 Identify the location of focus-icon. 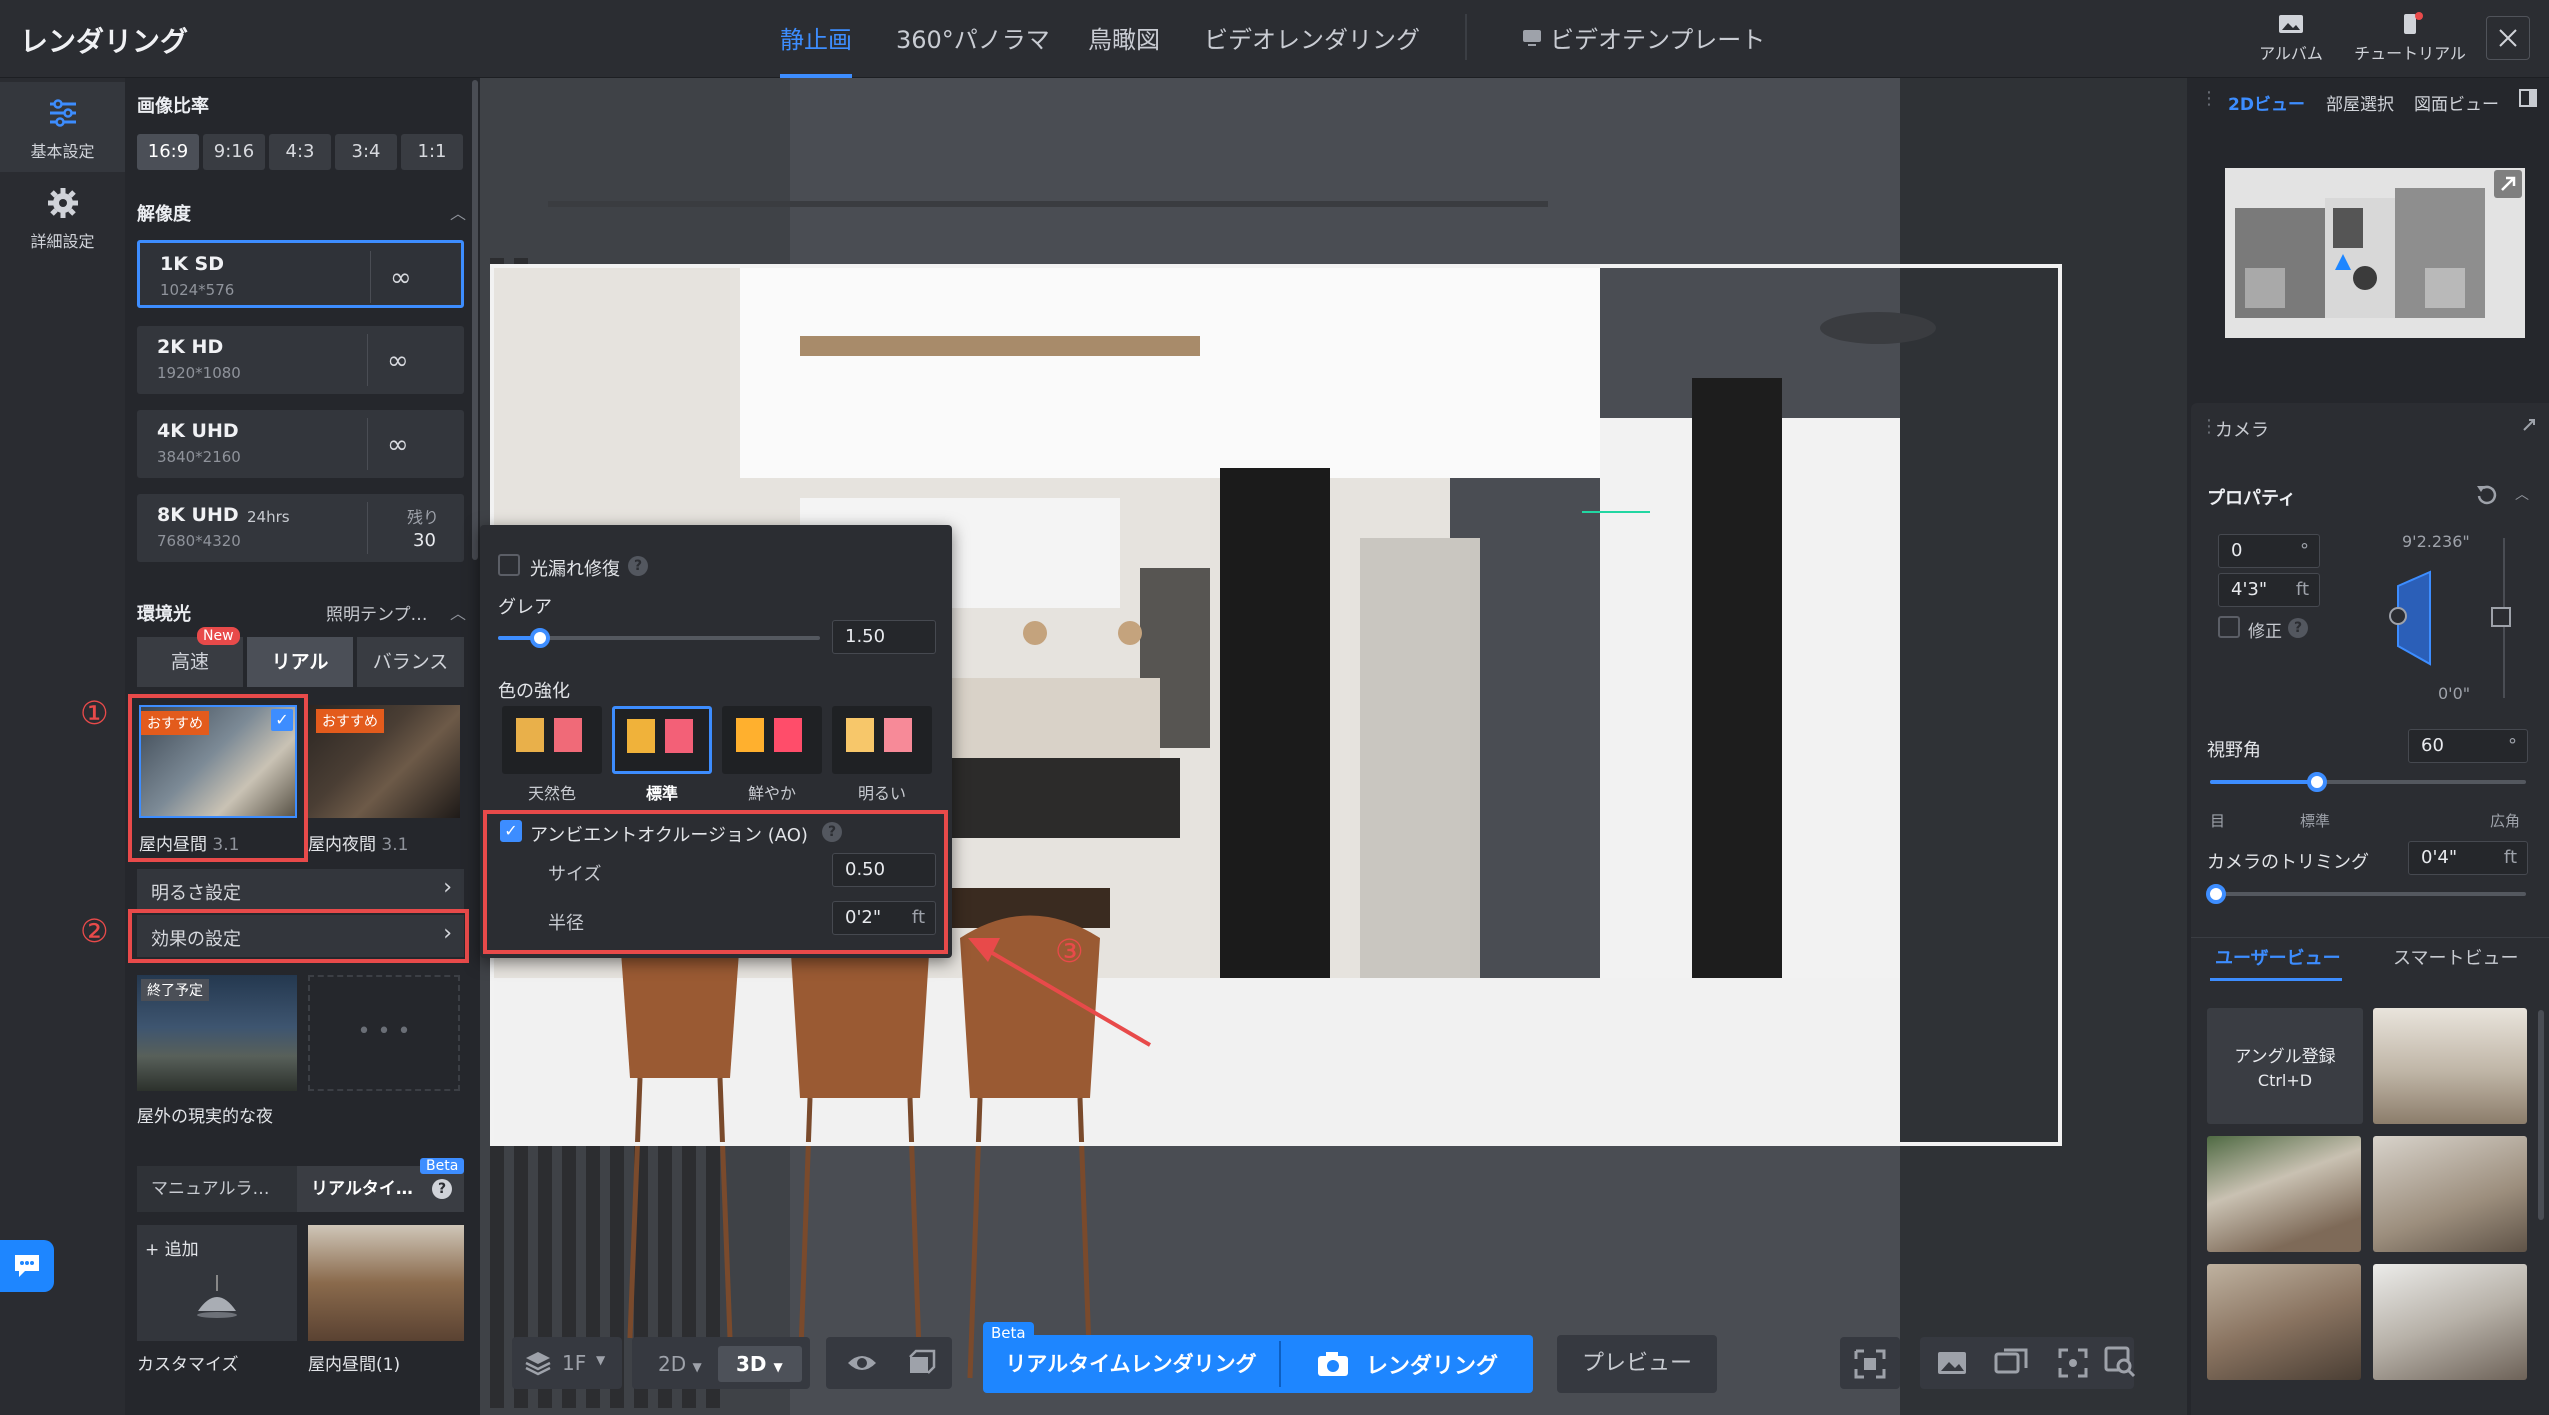
(2073, 1363).